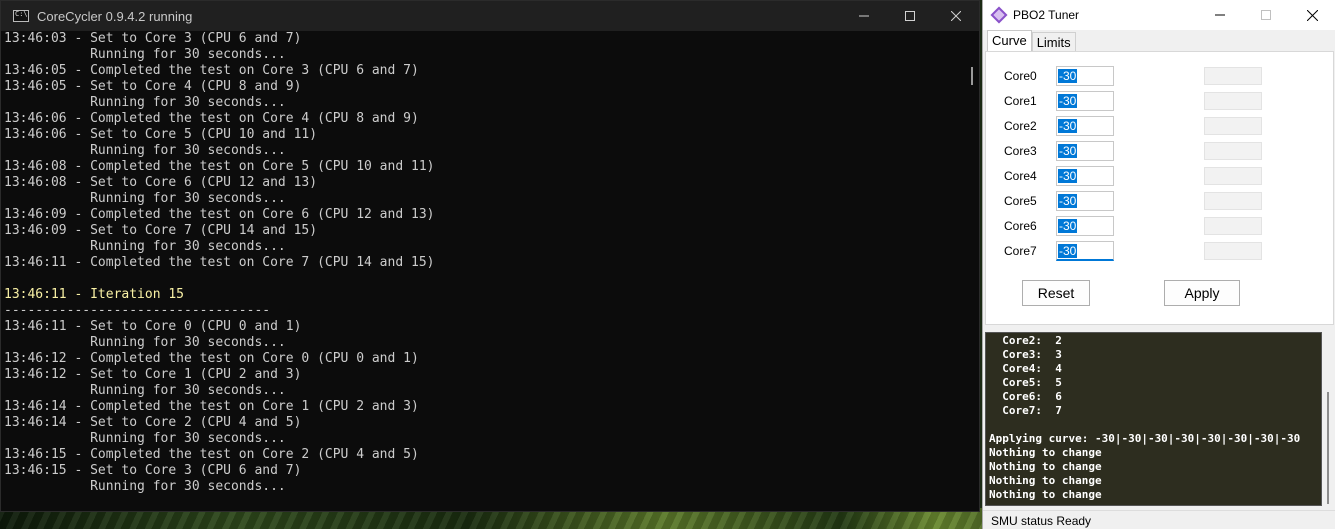 This screenshot has width=1335, height=529. What do you see at coordinates (137, 310) in the screenshot?
I see `console-line: ----------------------------------` at bounding box center [137, 310].